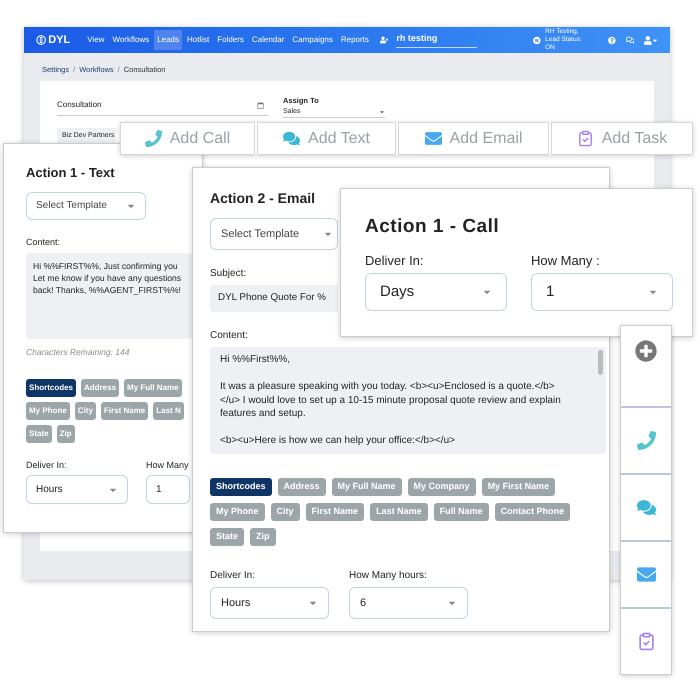  What do you see at coordinates (519, 487) in the screenshot?
I see `shortcode-chip: My First Name` at bounding box center [519, 487].